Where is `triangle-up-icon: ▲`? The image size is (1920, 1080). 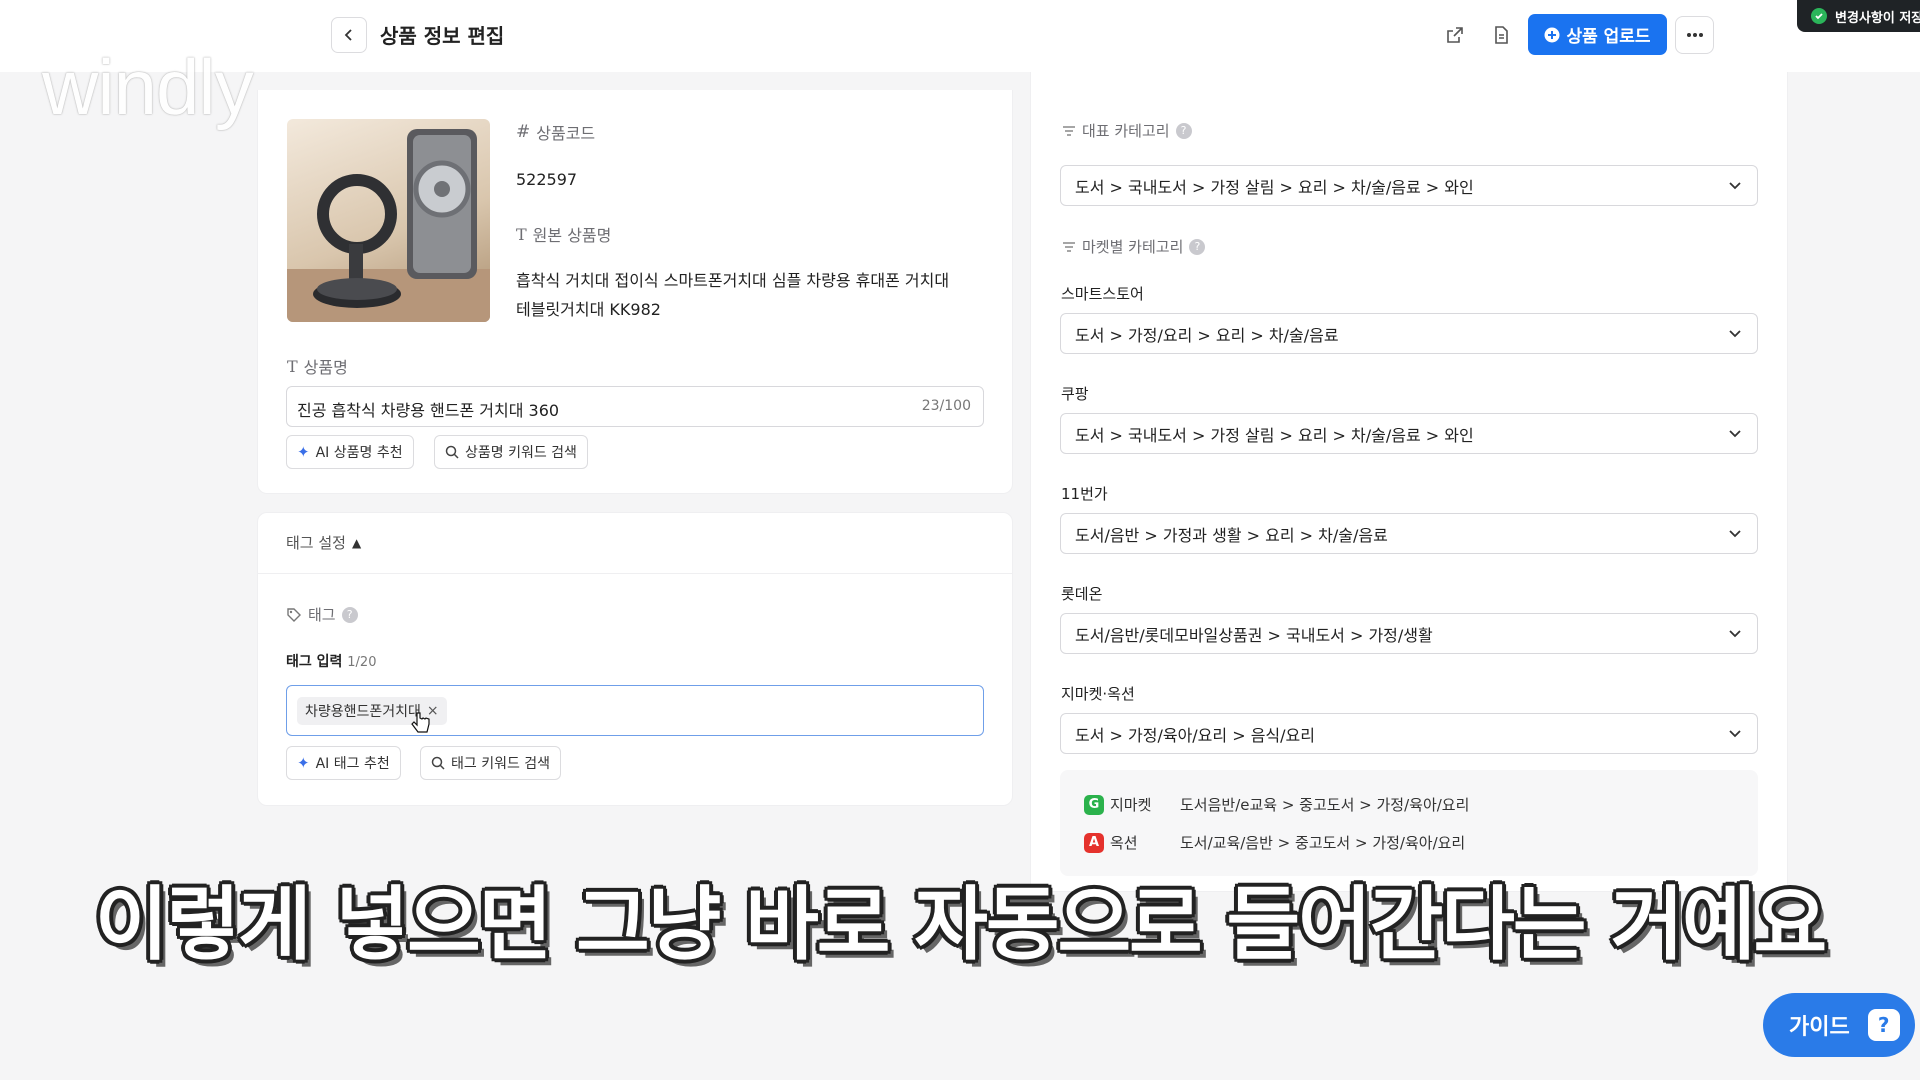 triangle-up-icon: ▲ is located at coordinates (356, 542).